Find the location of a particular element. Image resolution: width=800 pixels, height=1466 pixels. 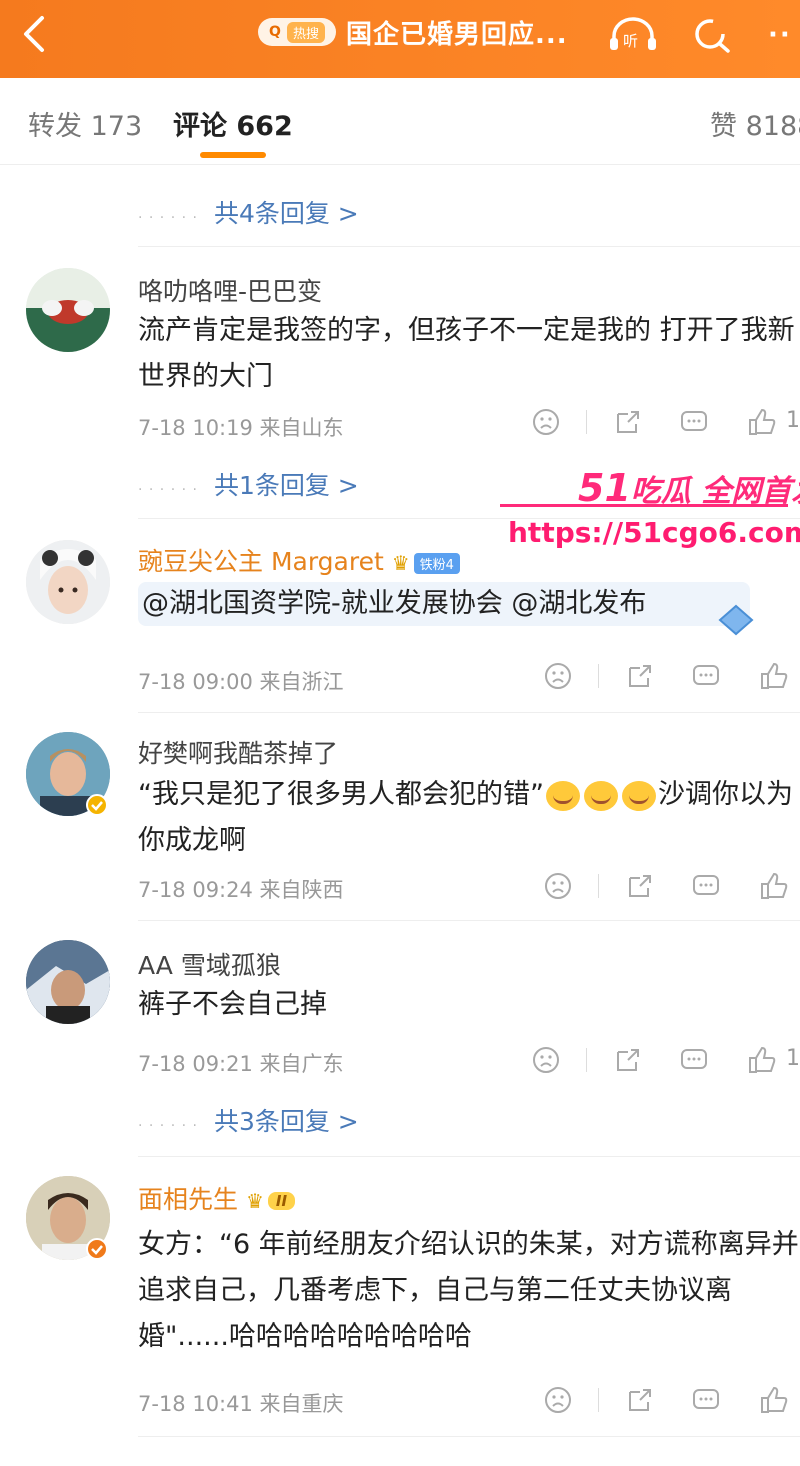

hot-search-label: 热搜 is located at coordinates (305, 32).